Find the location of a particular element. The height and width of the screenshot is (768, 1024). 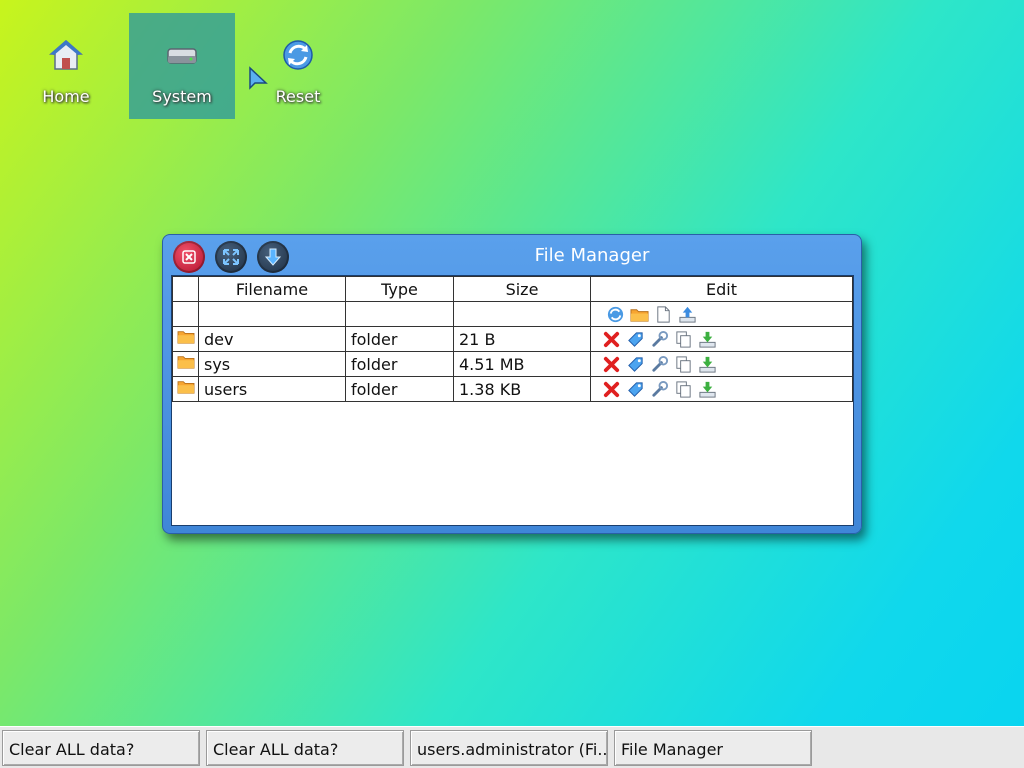

table-row: dev folder 21 B is located at coordinates (512, 339).